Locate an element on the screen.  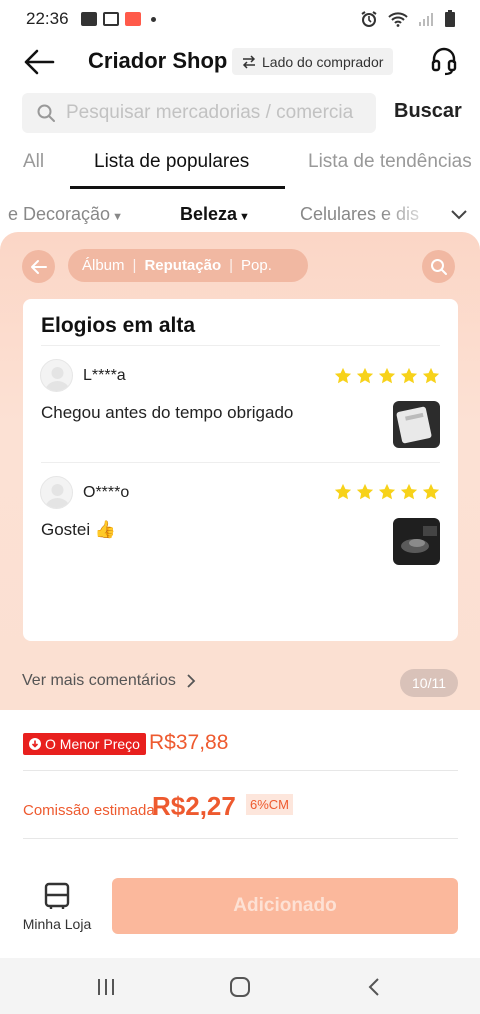
tab-trending: Lista de tendências is located at coordinates (390, 162).